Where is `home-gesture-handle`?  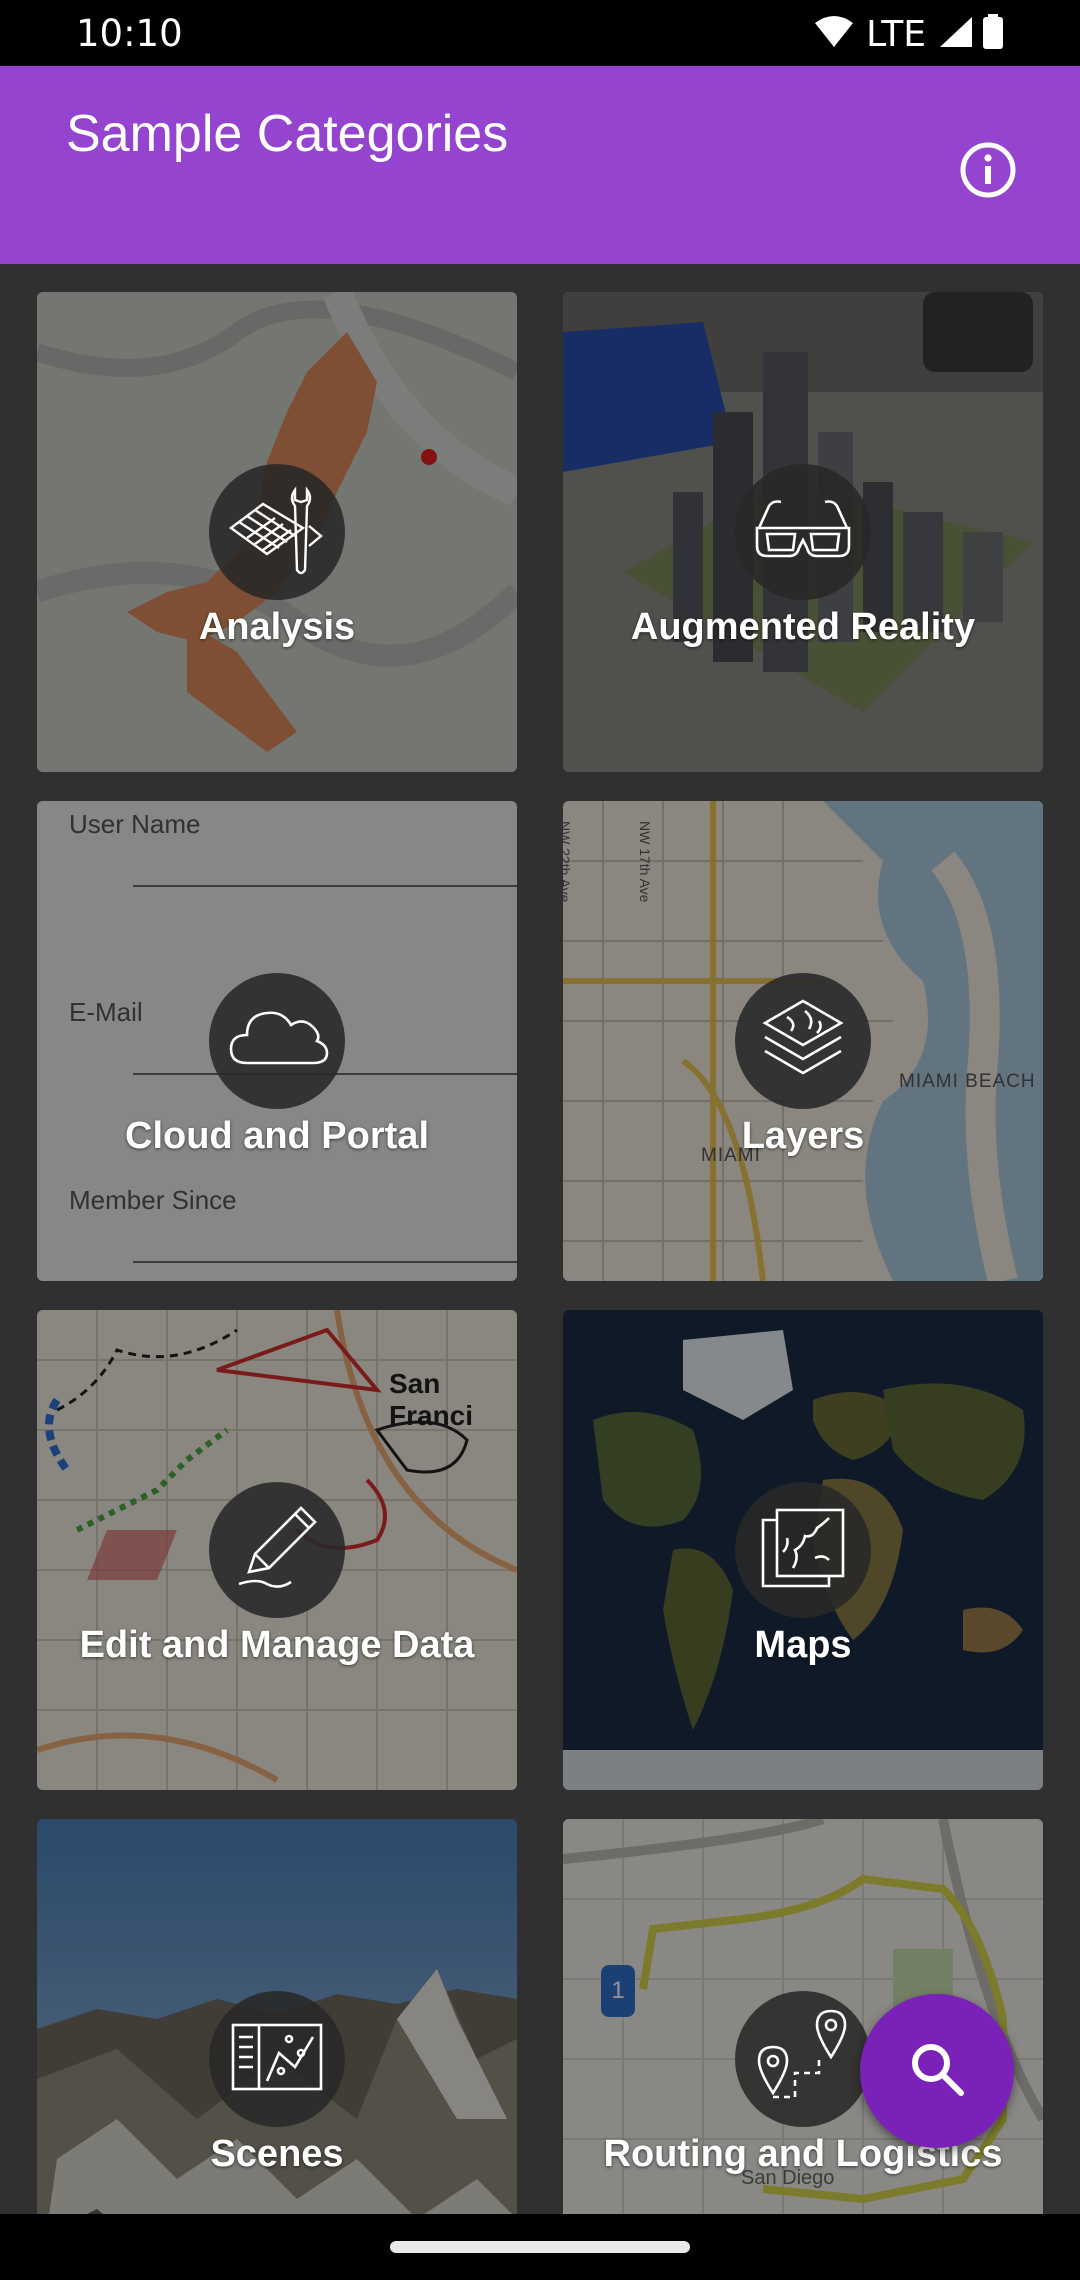 home-gesture-handle is located at coordinates (540, 2247).